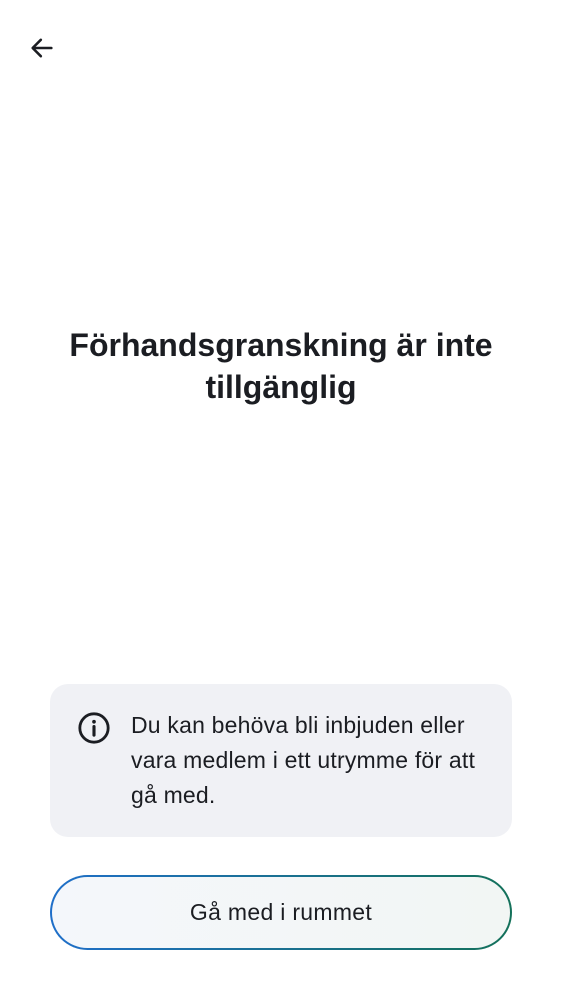  I want to click on back-button, so click(42, 50).